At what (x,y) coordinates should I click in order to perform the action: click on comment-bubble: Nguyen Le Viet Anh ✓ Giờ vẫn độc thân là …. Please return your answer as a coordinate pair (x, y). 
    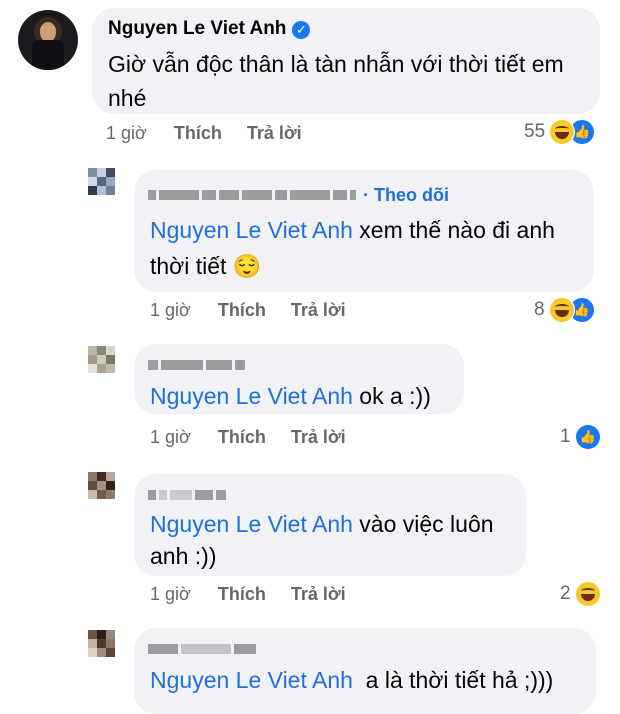
    Looking at the image, I should click on (346, 61).